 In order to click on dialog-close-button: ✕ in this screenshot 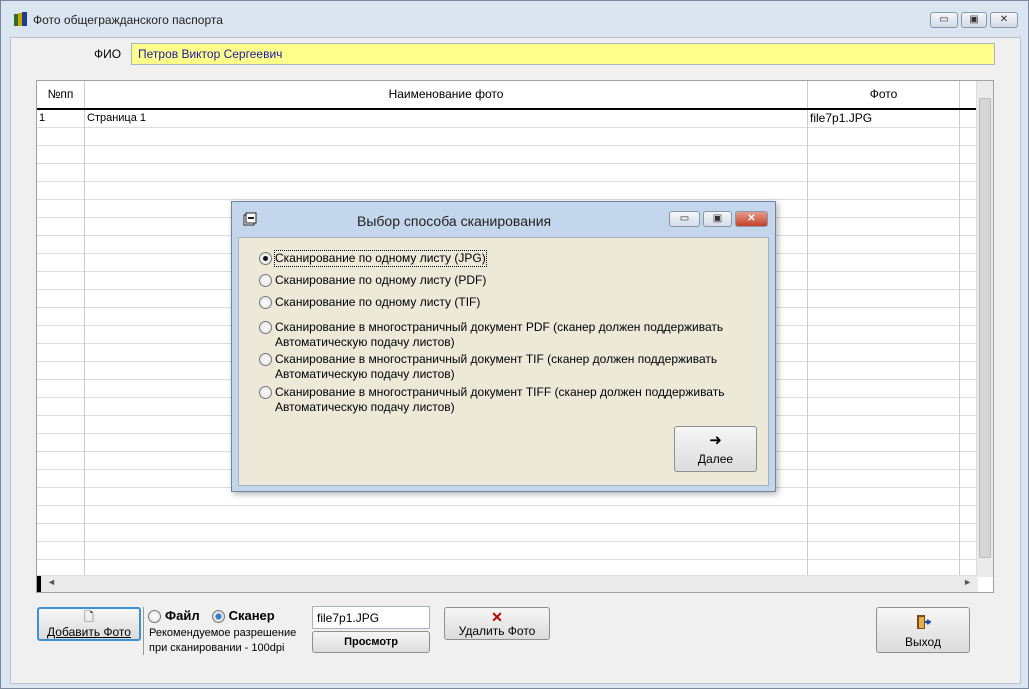, I will do `click(751, 219)`.